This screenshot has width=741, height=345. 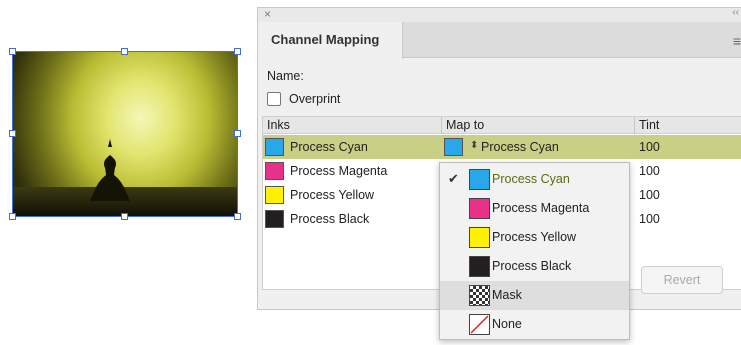 I want to click on name-label: Name:, so click(x=285, y=76).